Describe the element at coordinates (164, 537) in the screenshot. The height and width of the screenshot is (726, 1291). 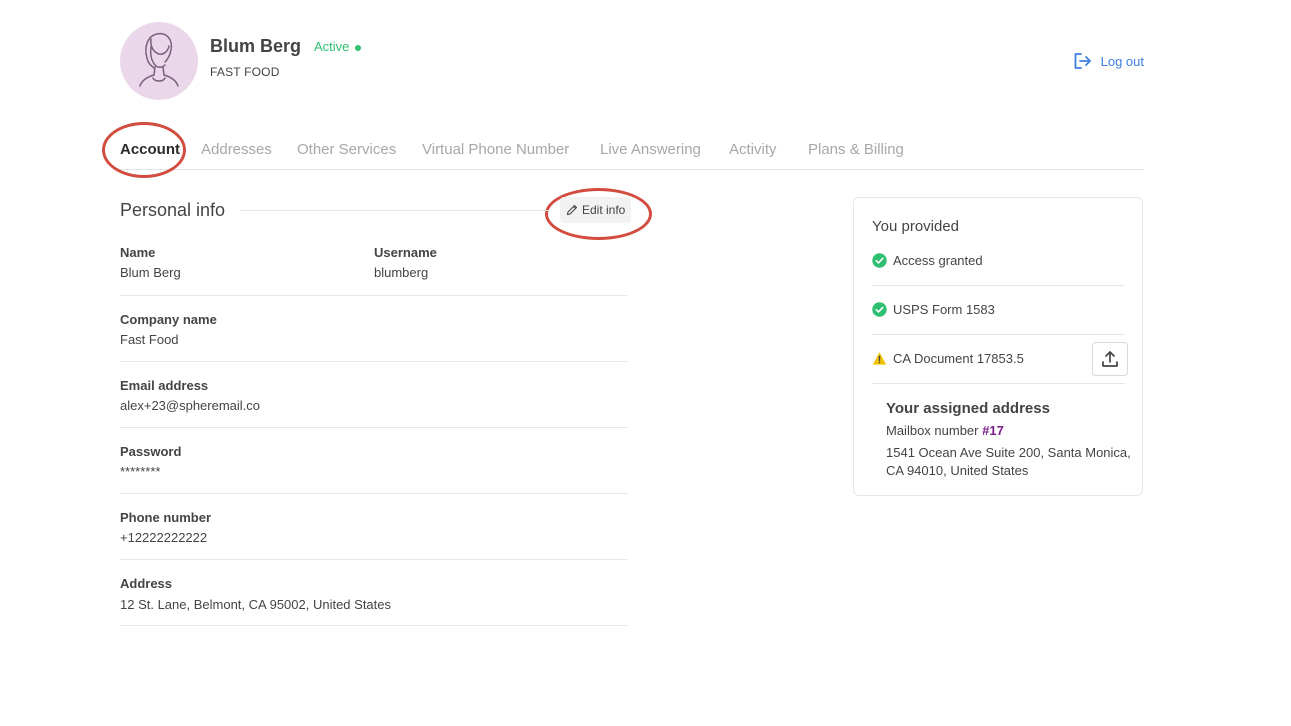
I see `phone-value: +12222222222` at that location.